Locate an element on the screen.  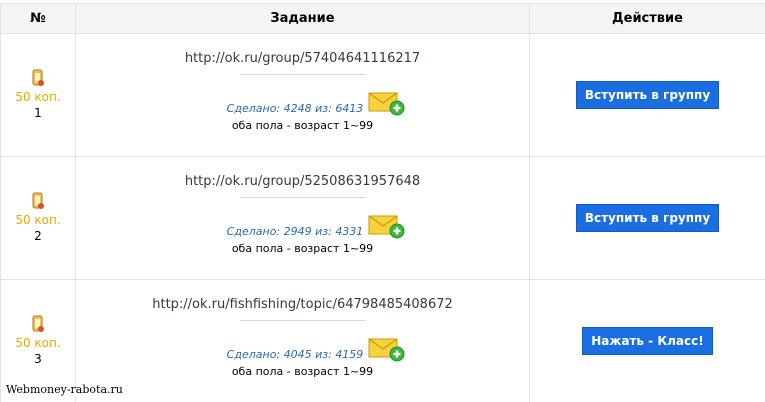
progress-text: Сделано: 2949 из: 4331 is located at coordinates (295, 231).